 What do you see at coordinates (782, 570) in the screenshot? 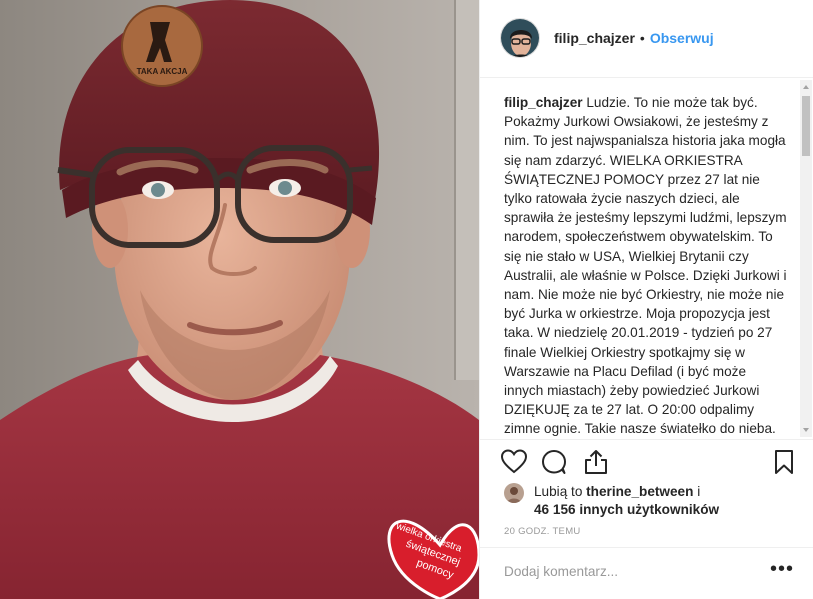
I see `more-options-icon: •••` at bounding box center [782, 570].